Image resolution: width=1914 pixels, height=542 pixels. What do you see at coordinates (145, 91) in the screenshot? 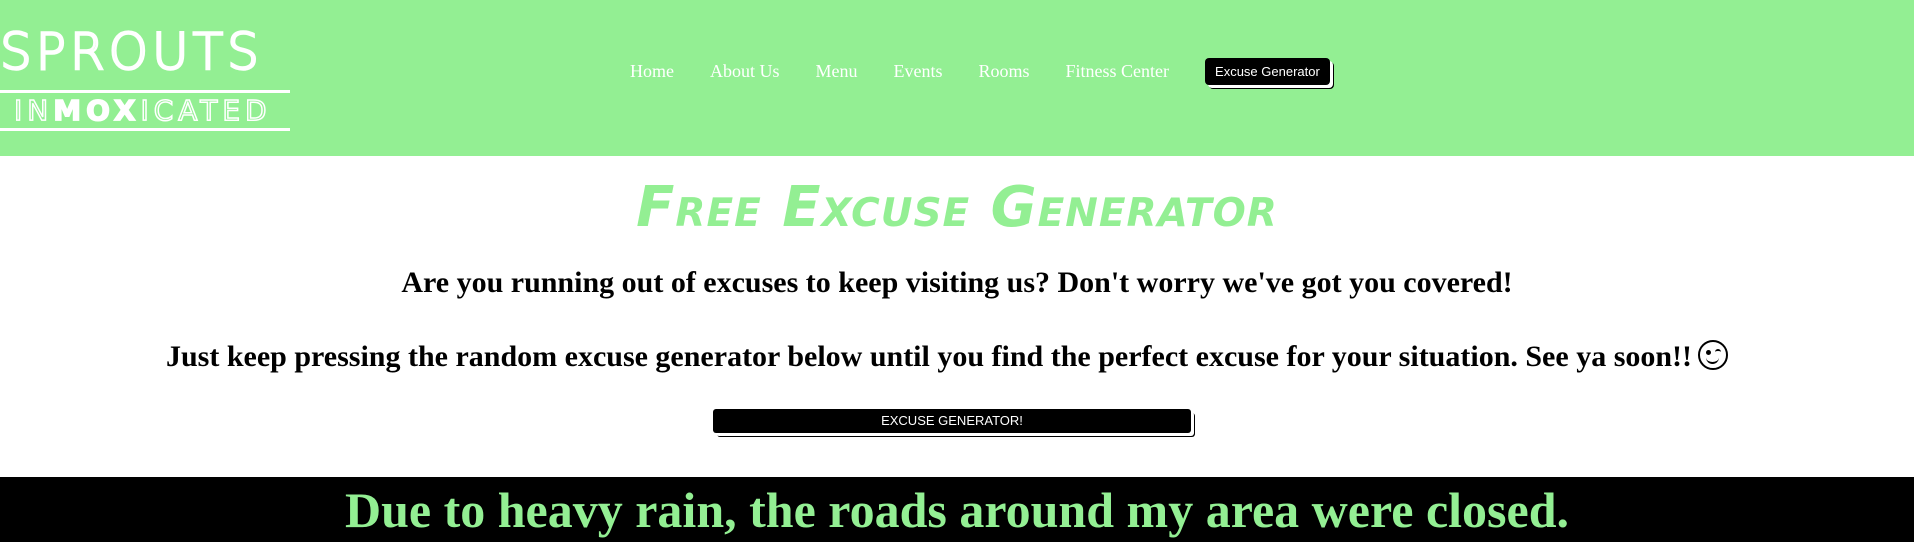
I see `logo-divider-top` at bounding box center [145, 91].